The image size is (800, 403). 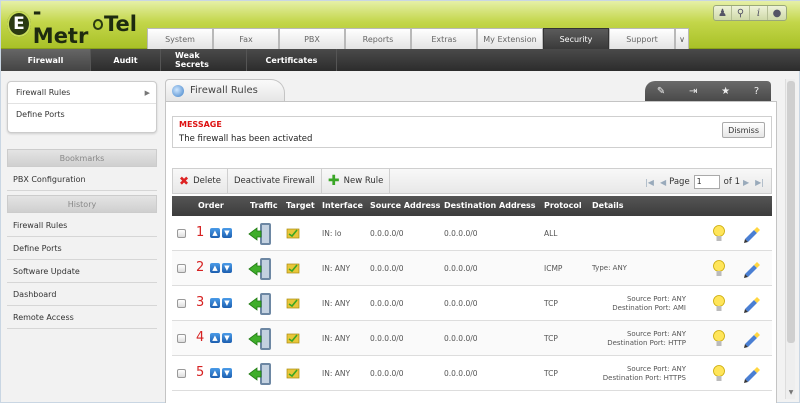 I want to click on target-accept-icon, so click(x=293, y=268).